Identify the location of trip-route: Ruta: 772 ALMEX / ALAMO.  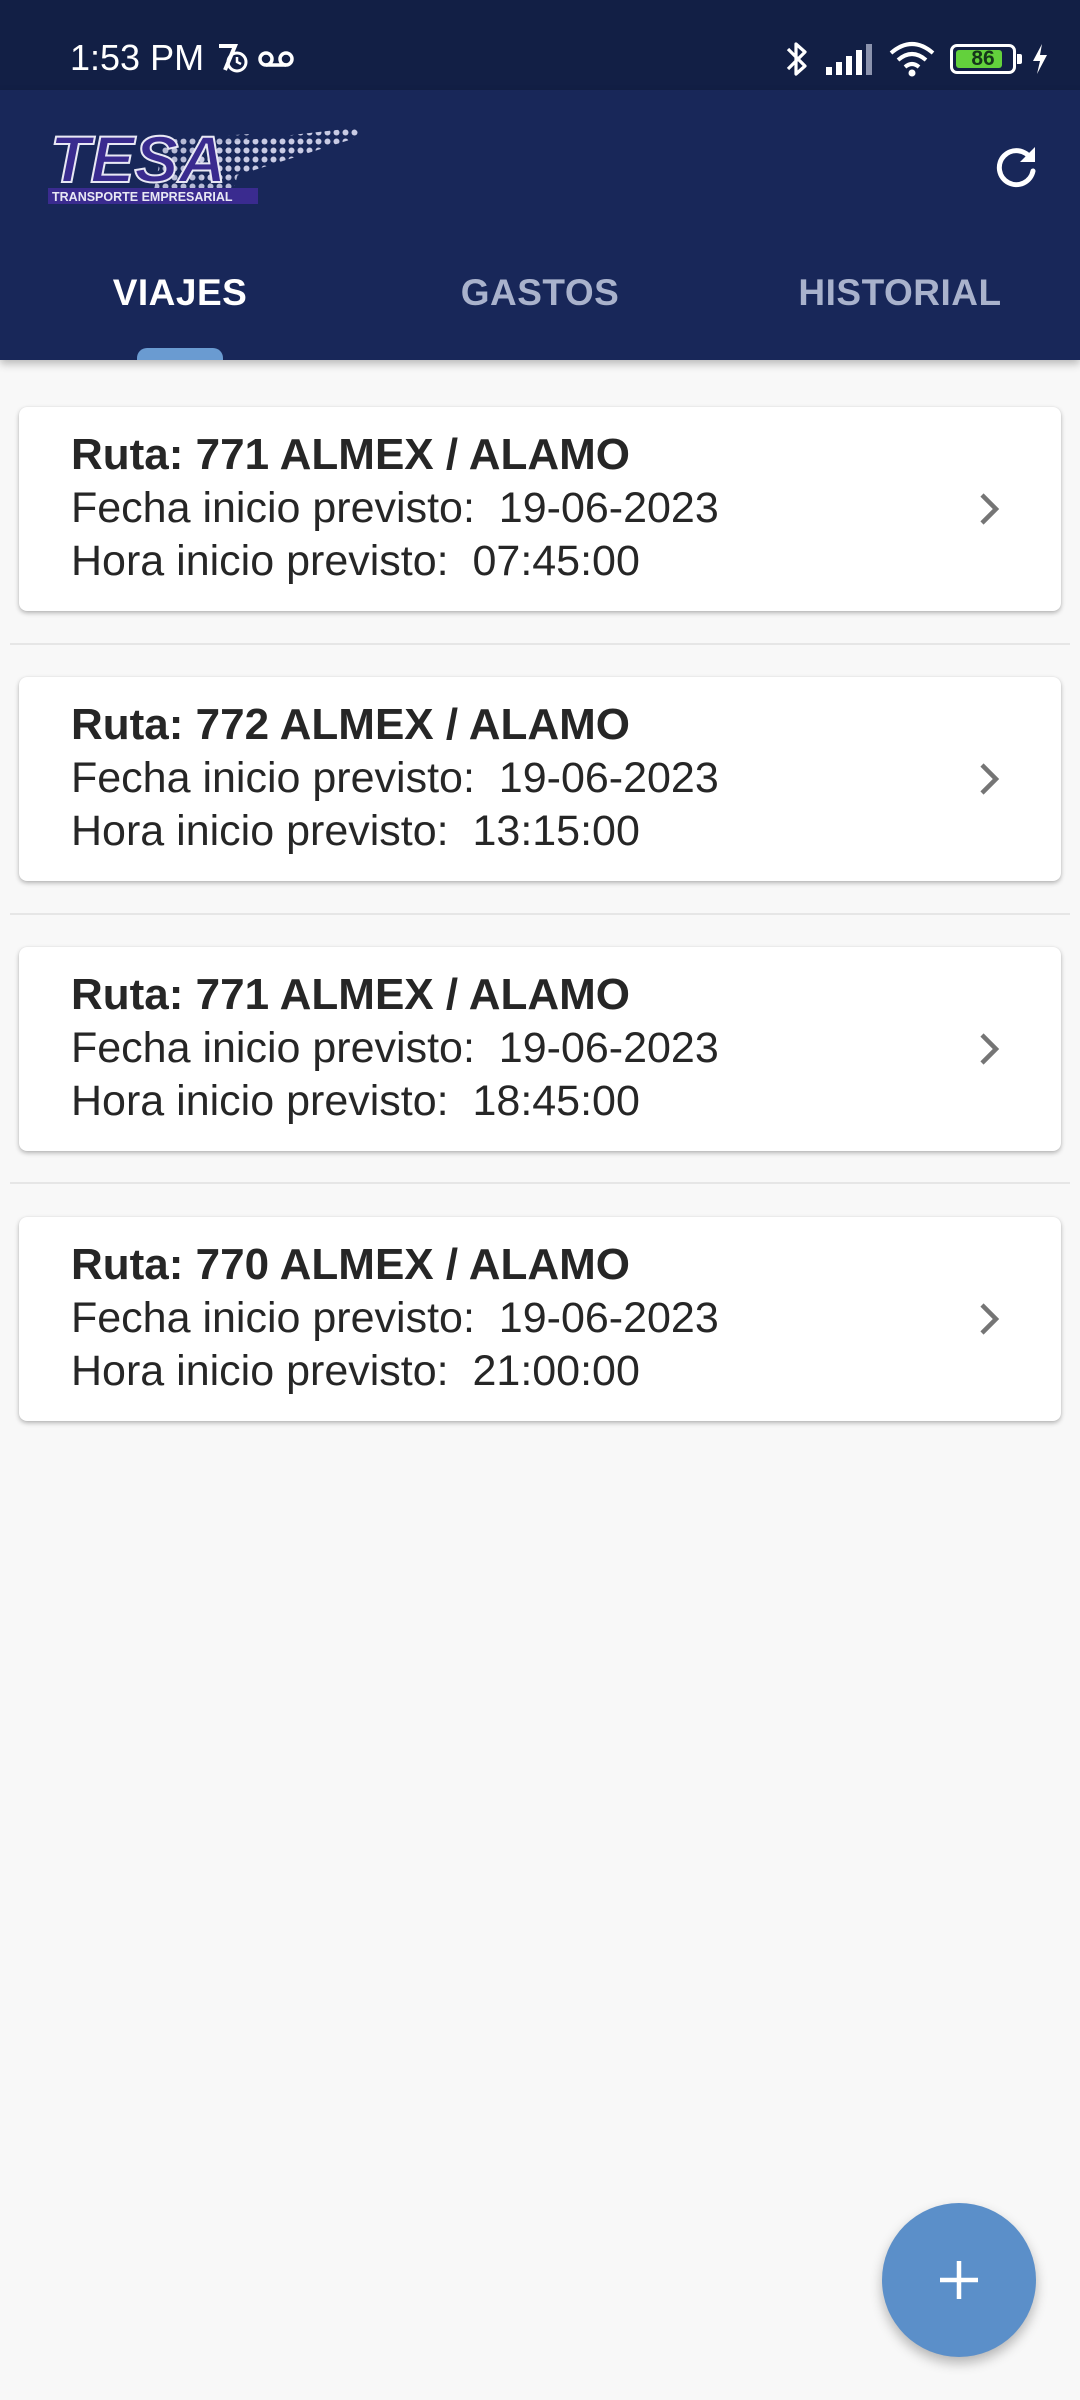
(351, 724).